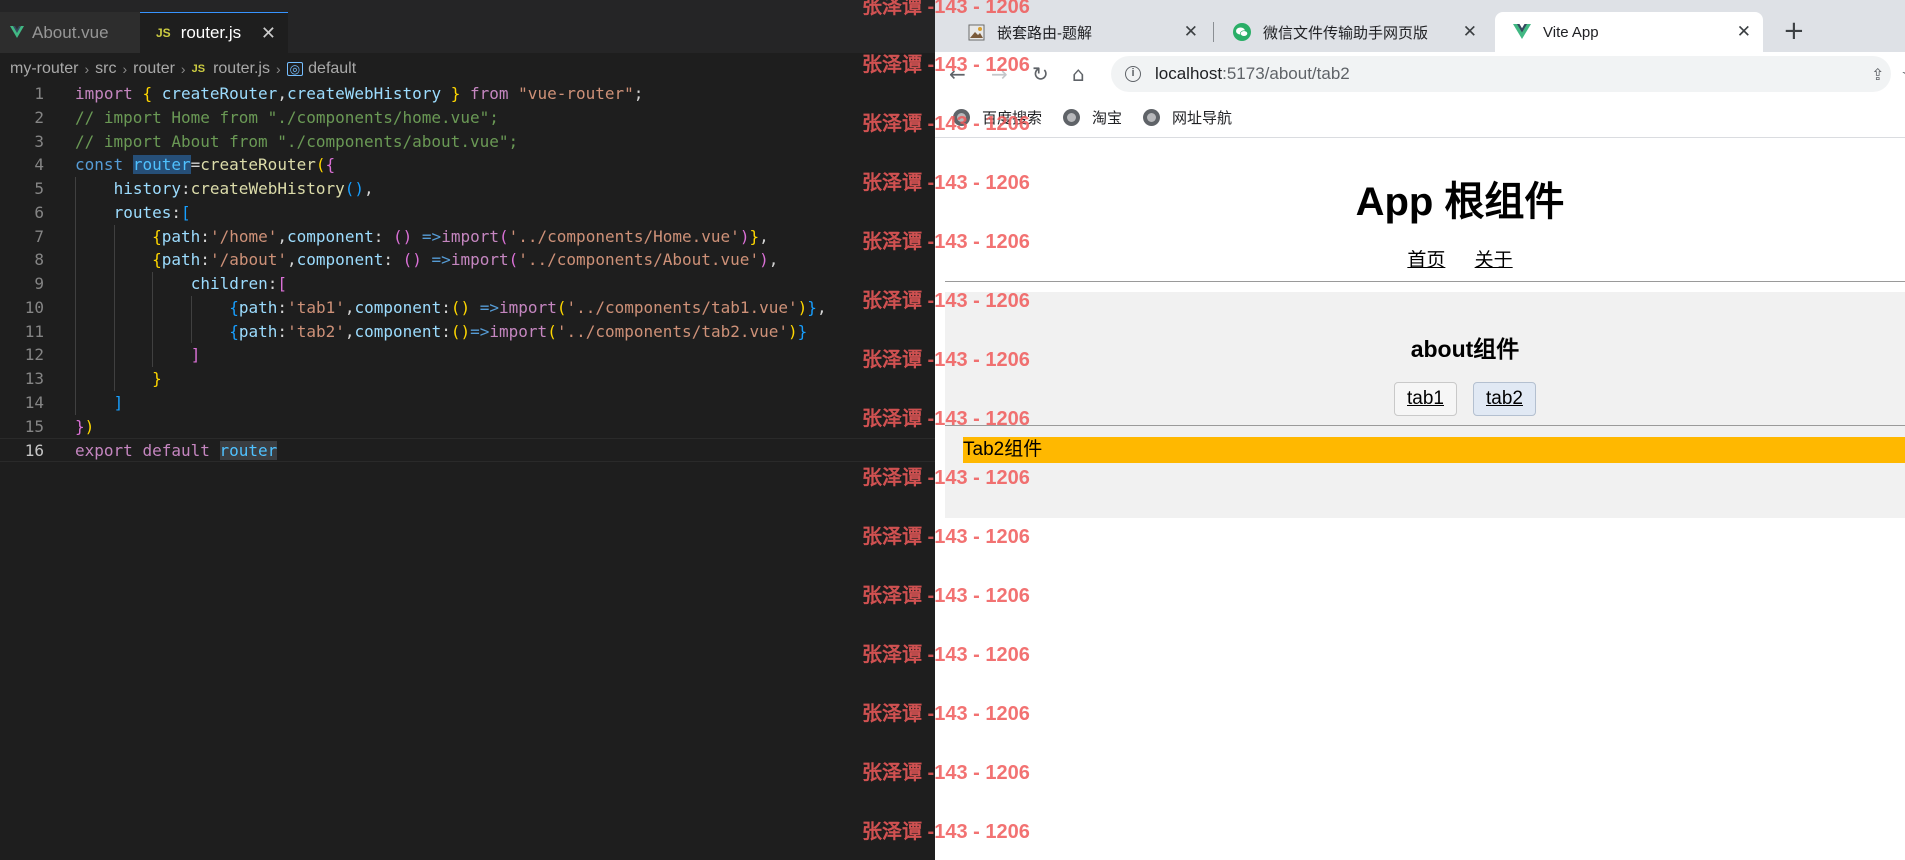 The height and width of the screenshot is (860, 1905). What do you see at coordinates (39, 283) in the screenshot?
I see `line-number: 9` at bounding box center [39, 283].